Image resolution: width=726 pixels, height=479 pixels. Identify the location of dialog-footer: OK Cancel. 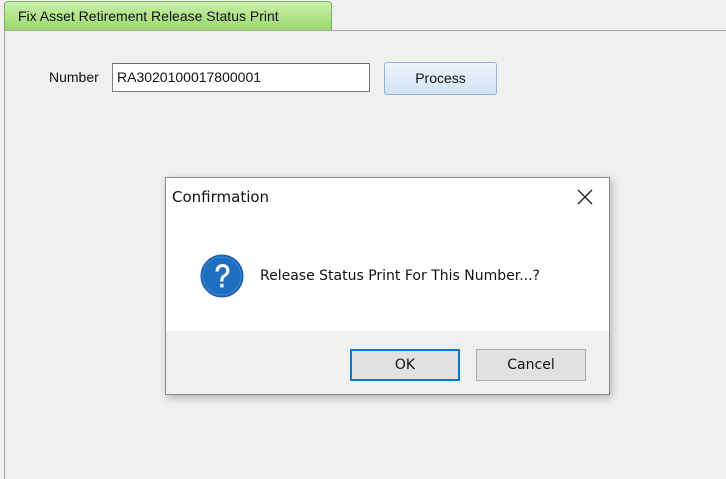
(387, 362).